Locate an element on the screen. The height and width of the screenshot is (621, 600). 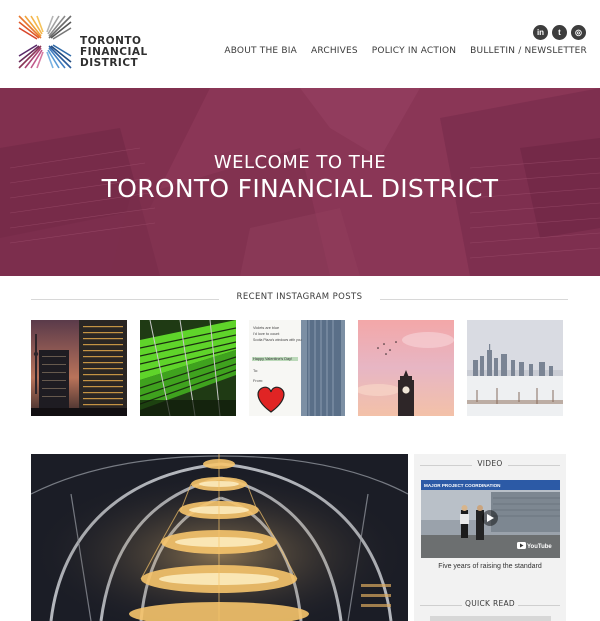
video-thumbnail: MAJOR PROJECT COORDINATION YouTube is located at coordinates (490, 519).